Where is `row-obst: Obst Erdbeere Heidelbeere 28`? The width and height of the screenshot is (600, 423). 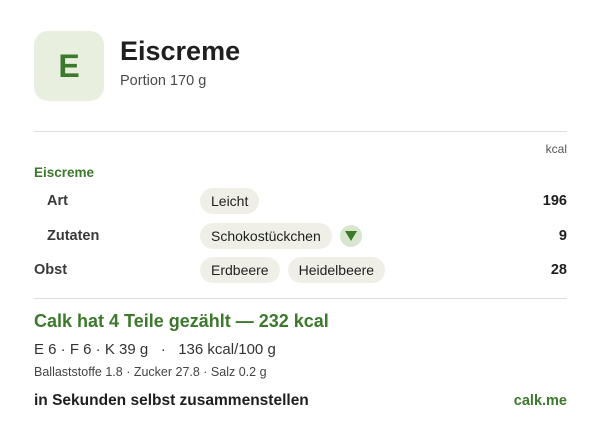
row-obst: Obst Erdbeere Heidelbeere 28 is located at coordinates (300, 270).